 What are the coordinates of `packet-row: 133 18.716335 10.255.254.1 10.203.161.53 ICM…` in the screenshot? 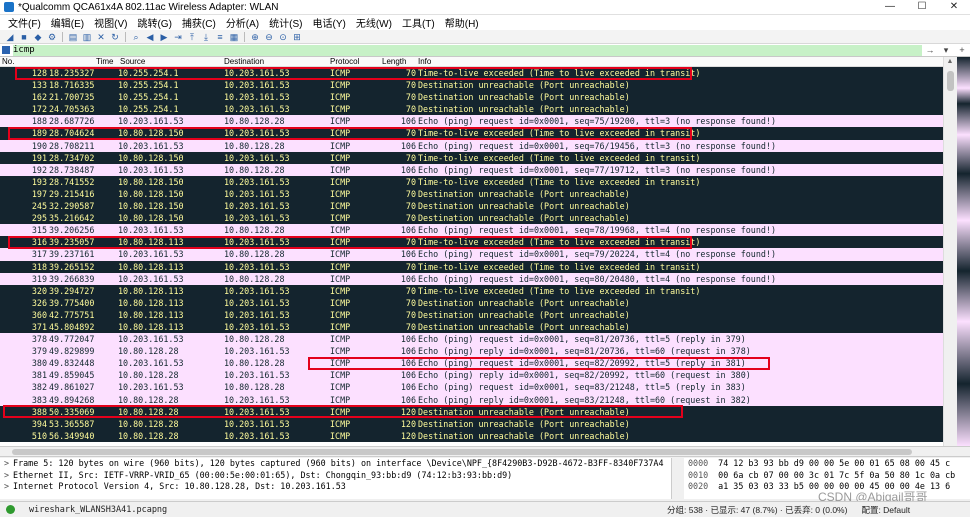 It's located at (471, 85).